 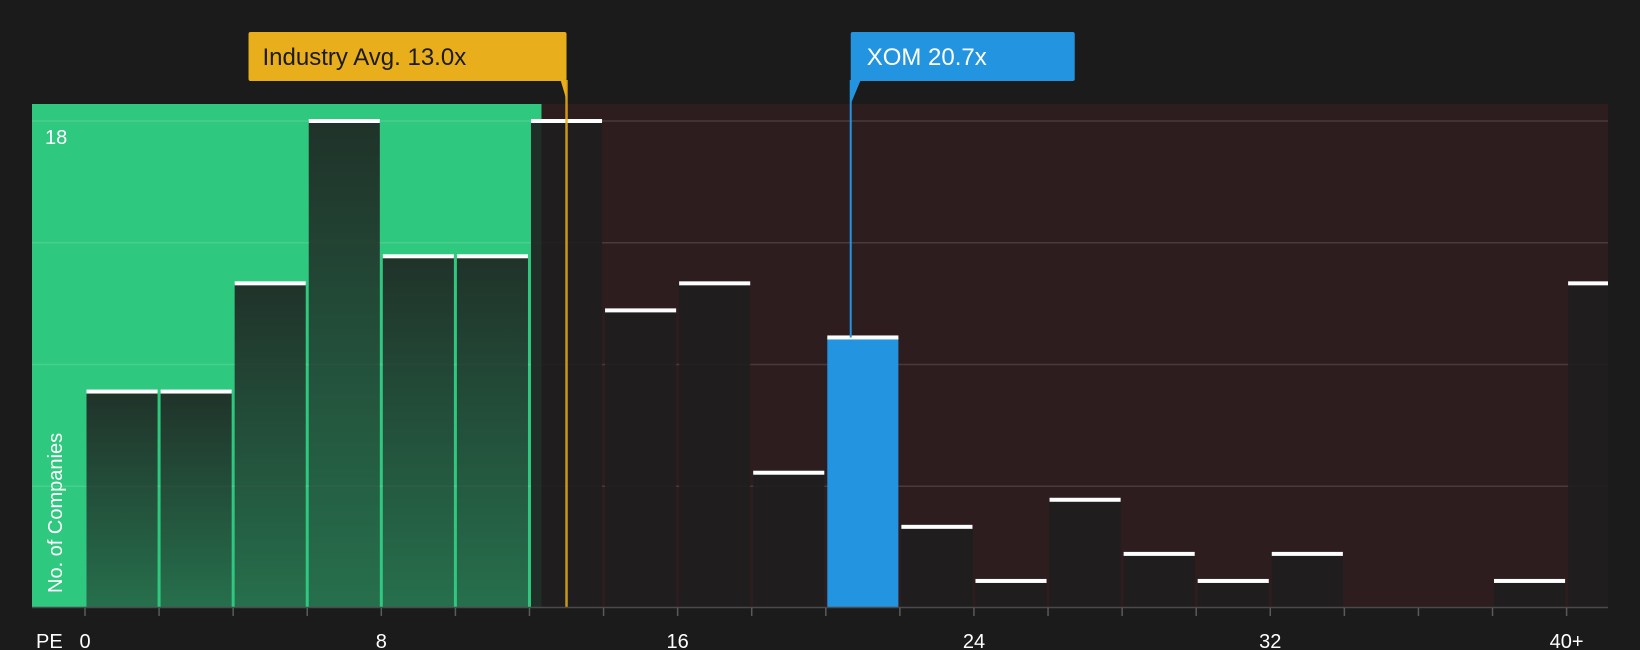 I want to click on x-tick-label: 8, so click(x=381, y=640).